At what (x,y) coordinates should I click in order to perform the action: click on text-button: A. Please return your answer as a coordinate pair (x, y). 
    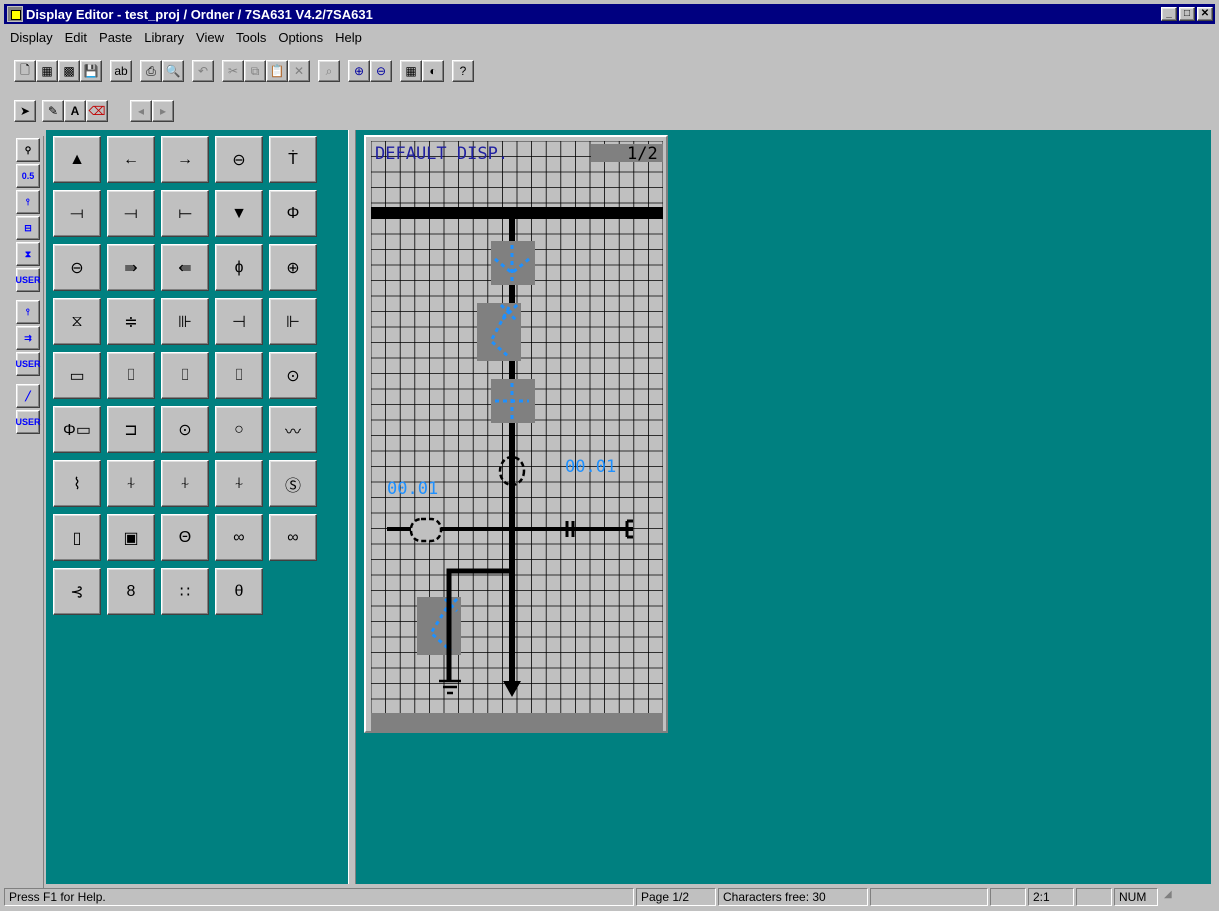
    Looking at the image, I should click on (75, 111).